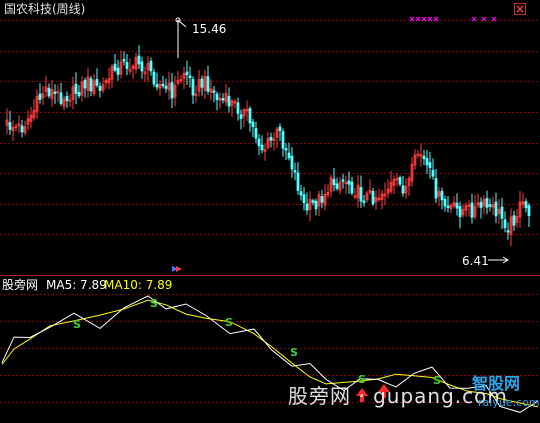  Describe the element at coordinates (496, 383) in the screenshot. I see `watermark-logo-top: 智股网` at that location.